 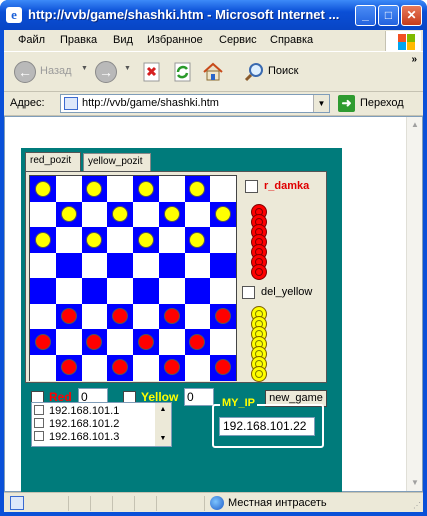 What do you see at coordinates (403, 41) in the screenshot?
I see `windows-logo-icon` at bounding box center [403, 41].